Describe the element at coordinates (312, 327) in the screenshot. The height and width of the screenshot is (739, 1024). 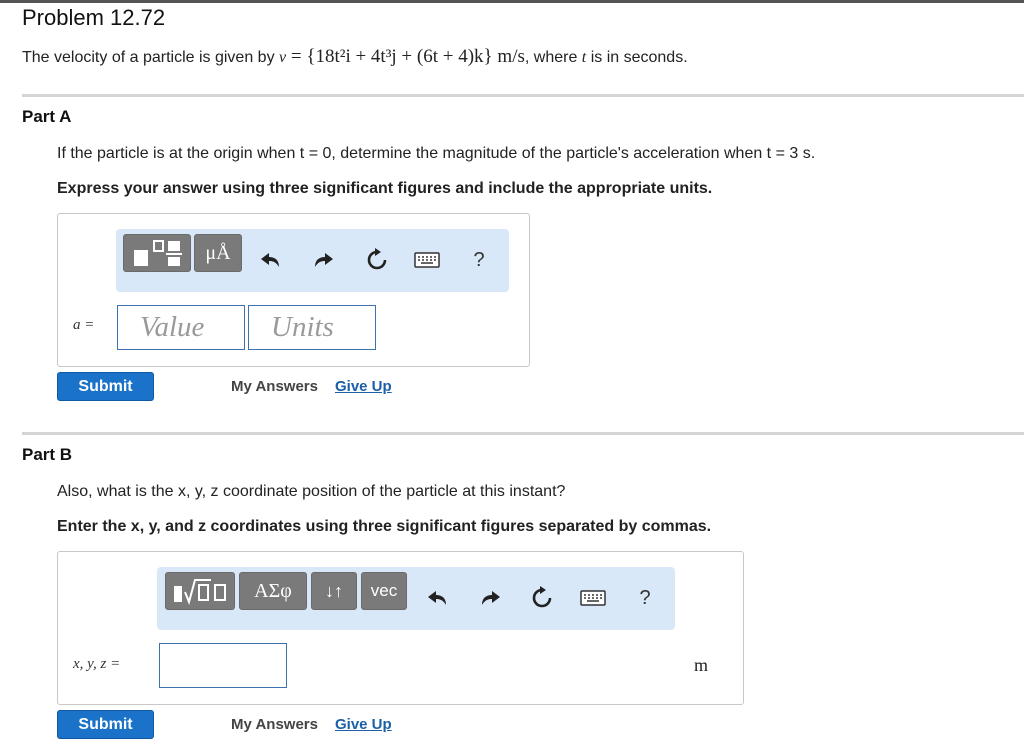
I see `units-input: Units` at that location.